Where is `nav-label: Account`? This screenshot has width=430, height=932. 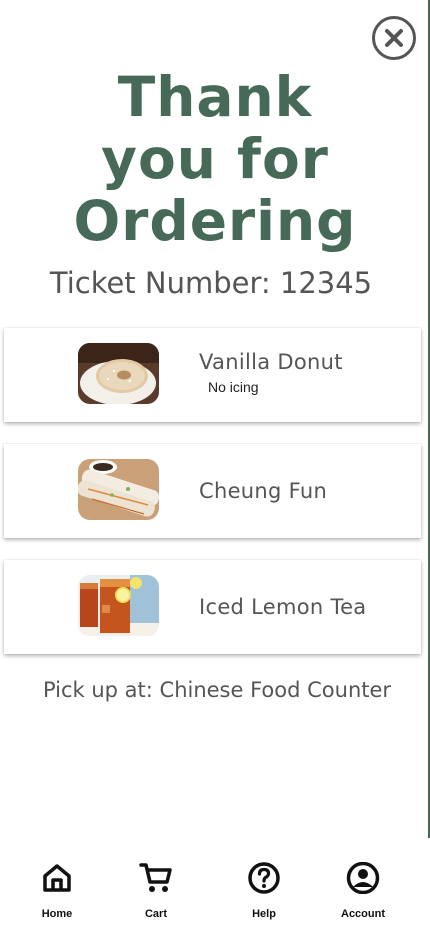
nav-label: Account is located at coordinates (363, 914).